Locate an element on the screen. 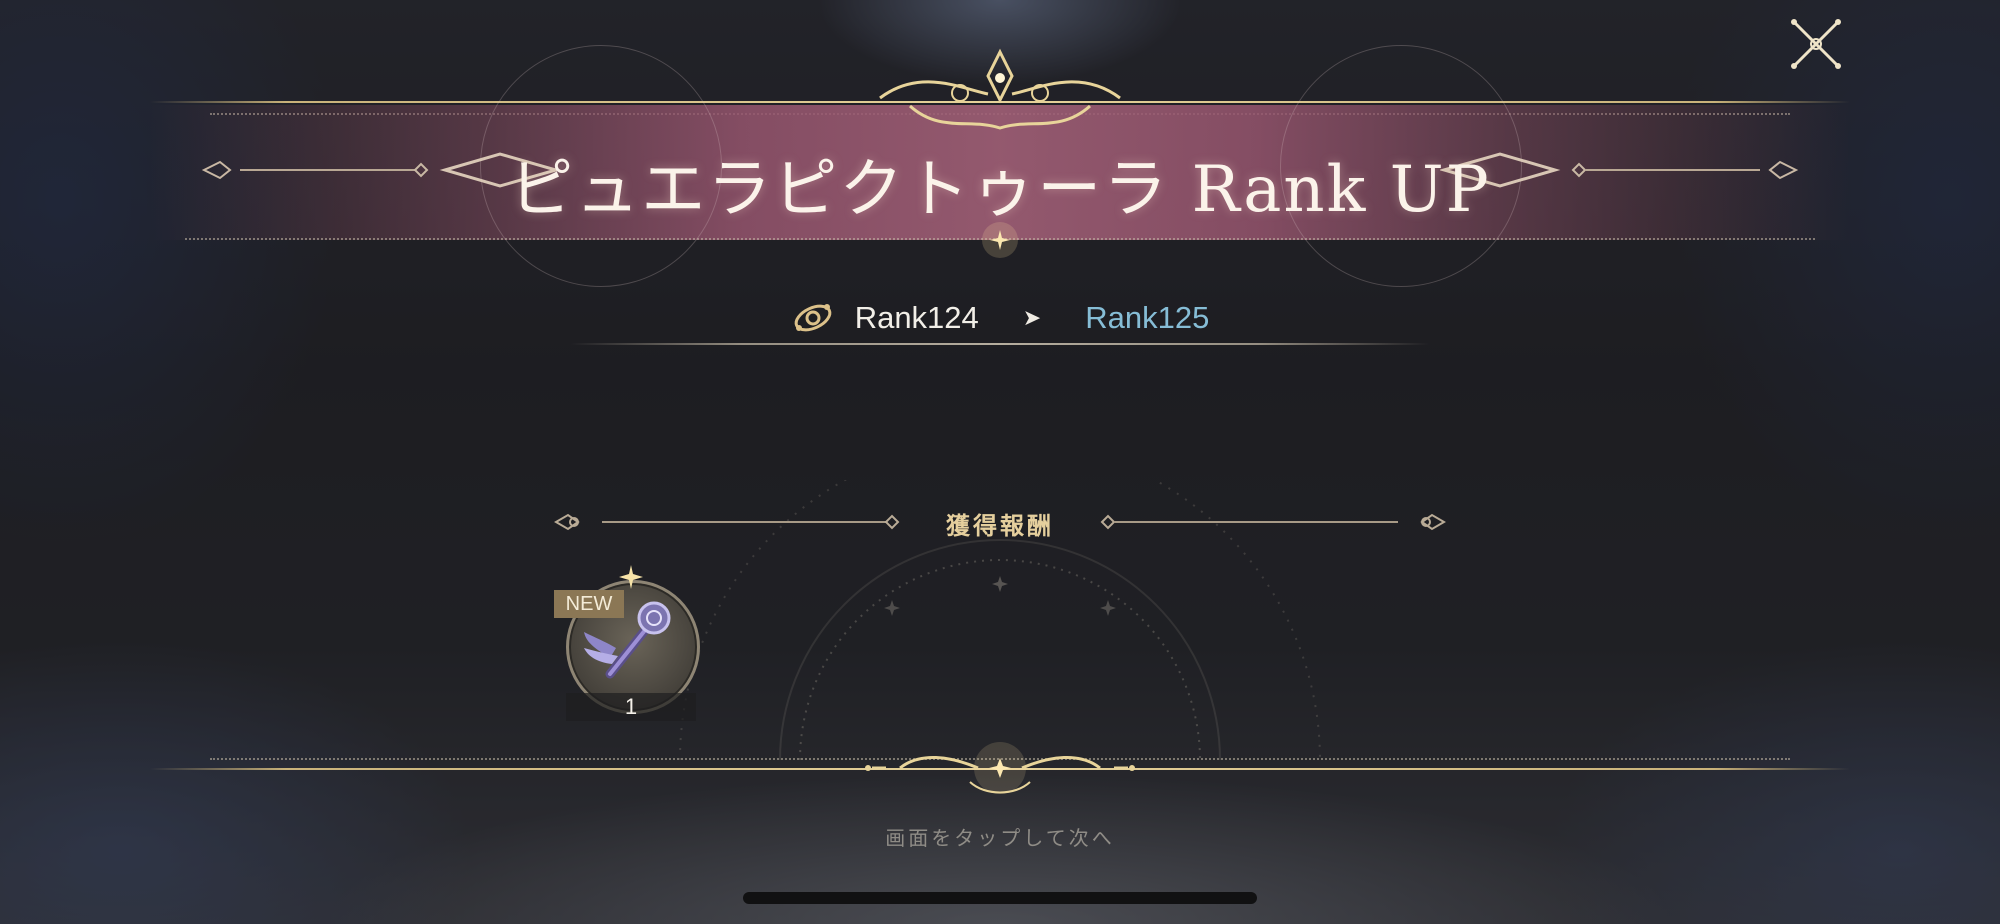 The height and width of the screenshot is (924, 2000). page-title: ピュエラピクトゥーラ Rank UP is located at coordinates (1000, 190).